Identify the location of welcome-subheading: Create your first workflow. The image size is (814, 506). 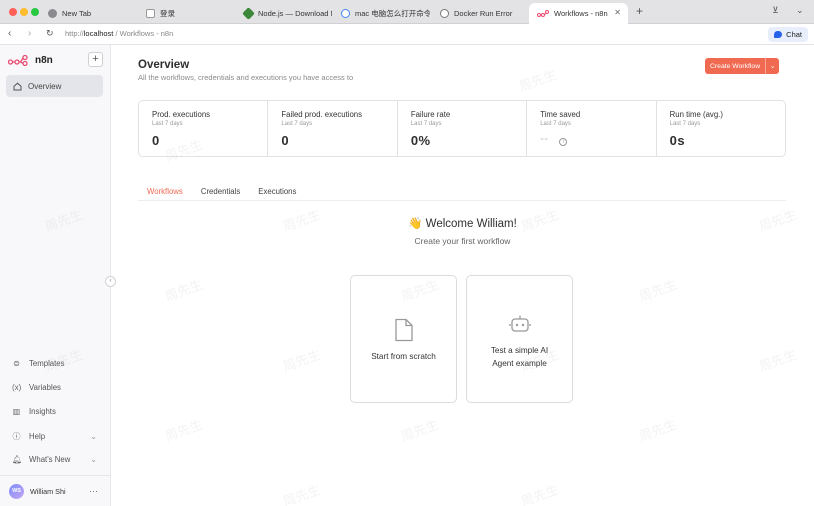
(462, 241).